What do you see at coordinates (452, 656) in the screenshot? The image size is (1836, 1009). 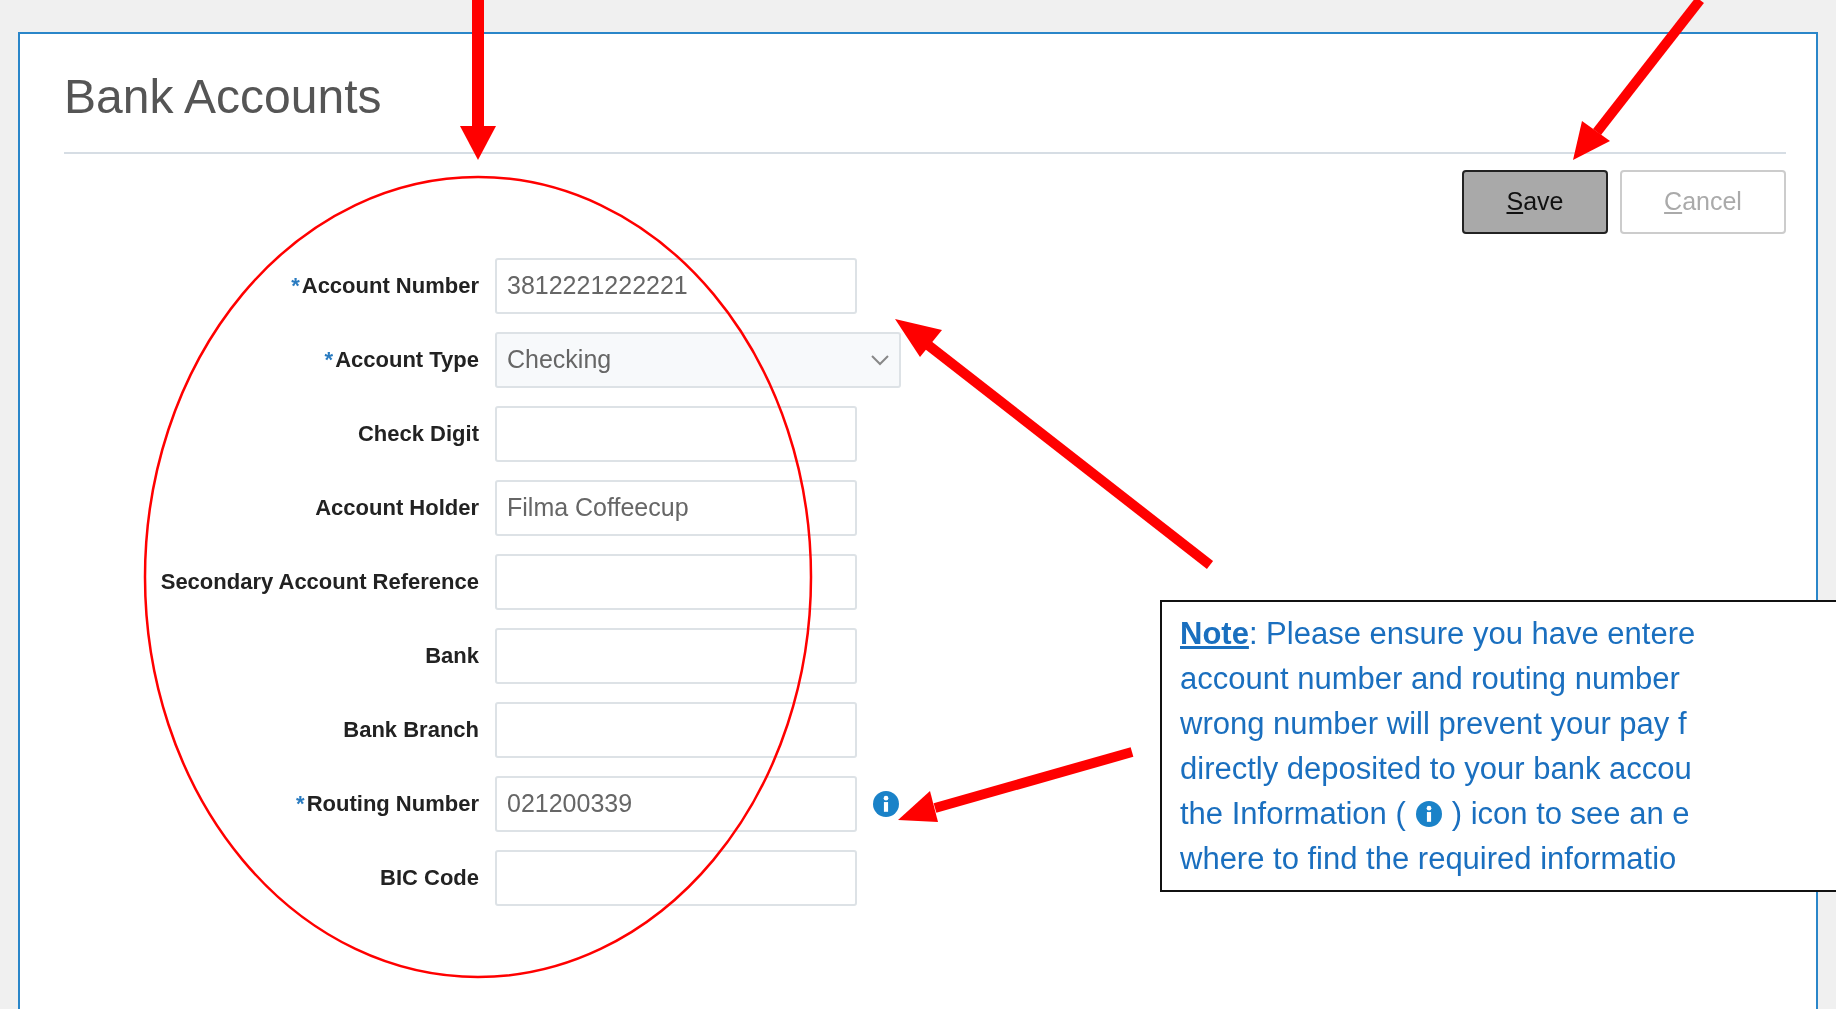 I see `field-label: Bank` at bounding box center [452, 656].